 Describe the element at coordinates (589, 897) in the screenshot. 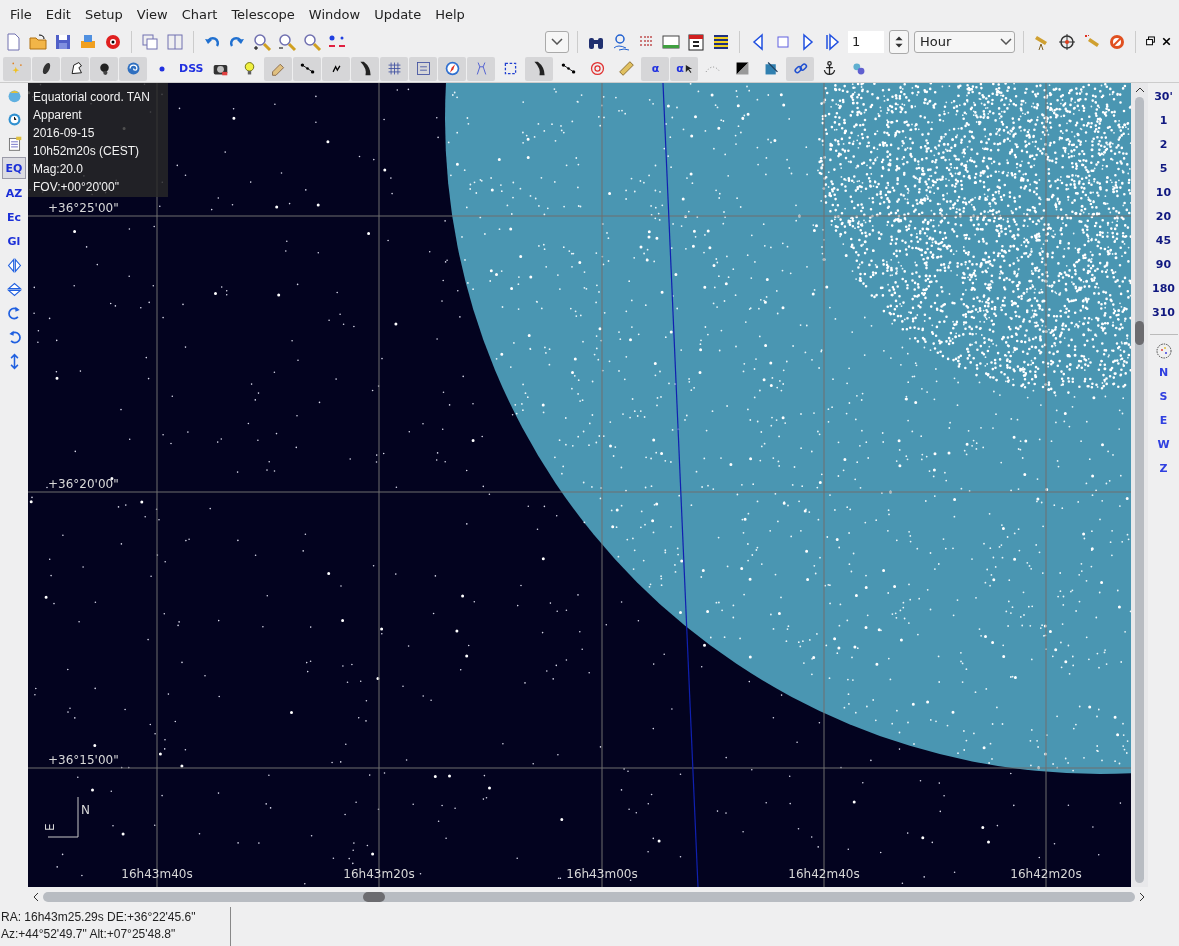

I see `horizontal-scrollbar` at that location.